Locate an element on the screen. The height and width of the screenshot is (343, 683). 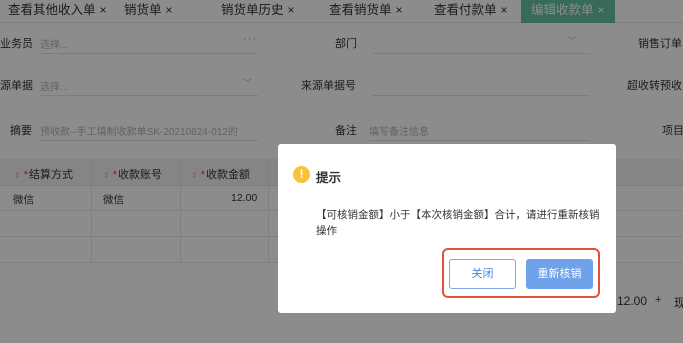
dialog-message: 【可核销金额】小于【本次核销金额】合计，请进行重新核销操作 is located at coordinates (458, 223).